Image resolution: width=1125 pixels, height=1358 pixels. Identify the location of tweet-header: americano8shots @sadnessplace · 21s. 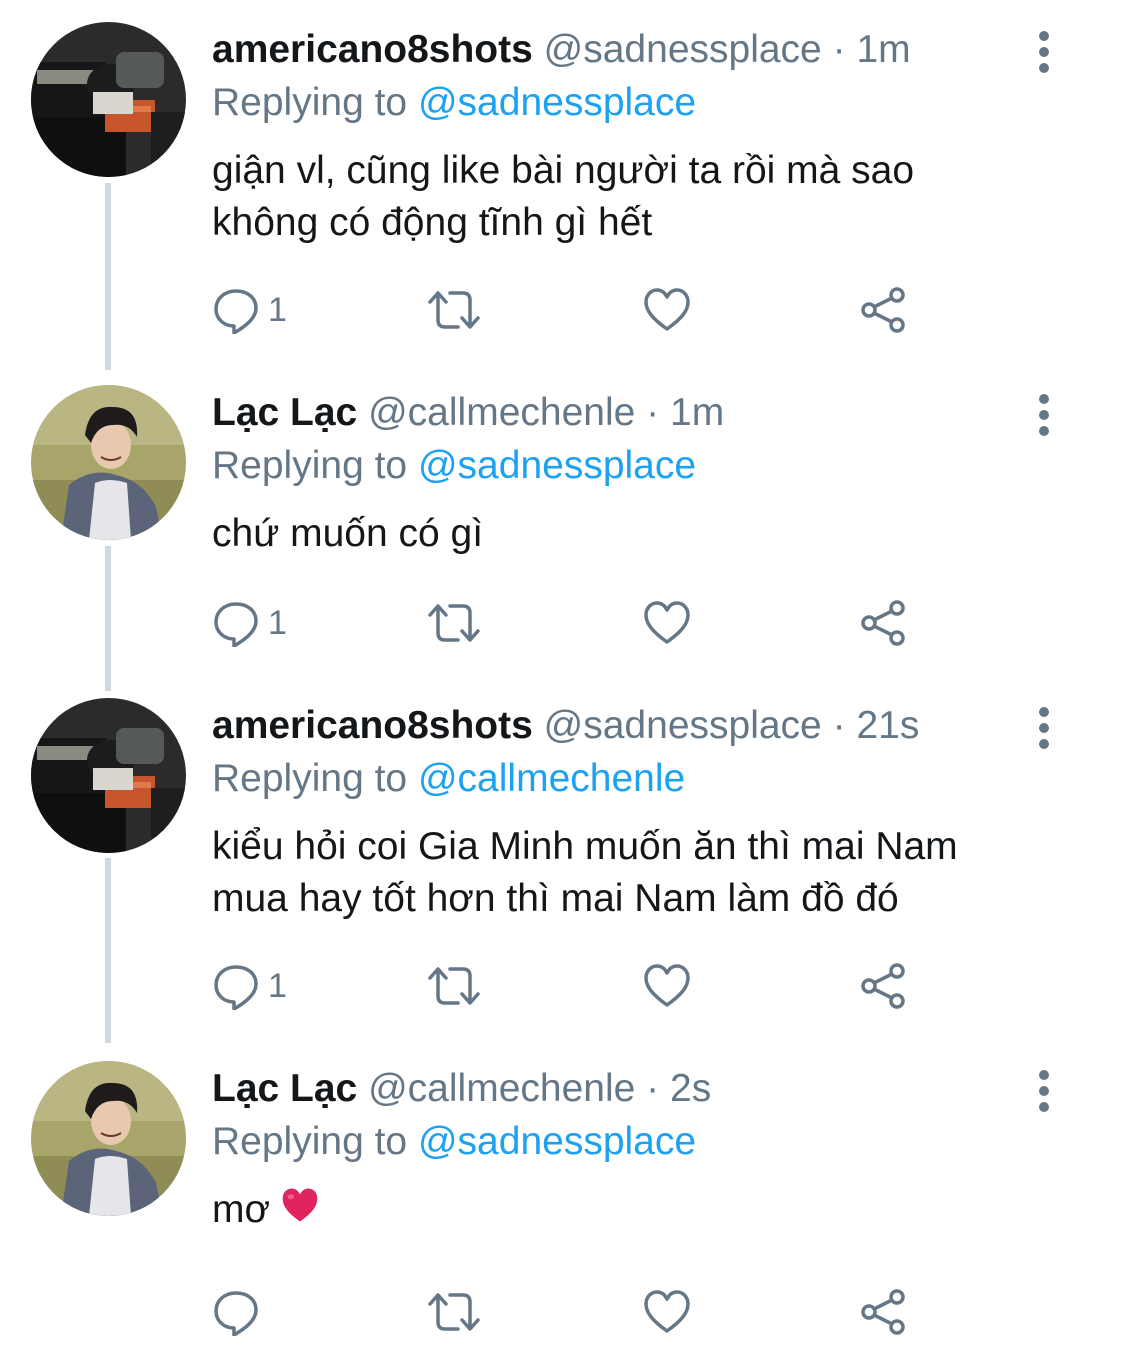
(565, 726).